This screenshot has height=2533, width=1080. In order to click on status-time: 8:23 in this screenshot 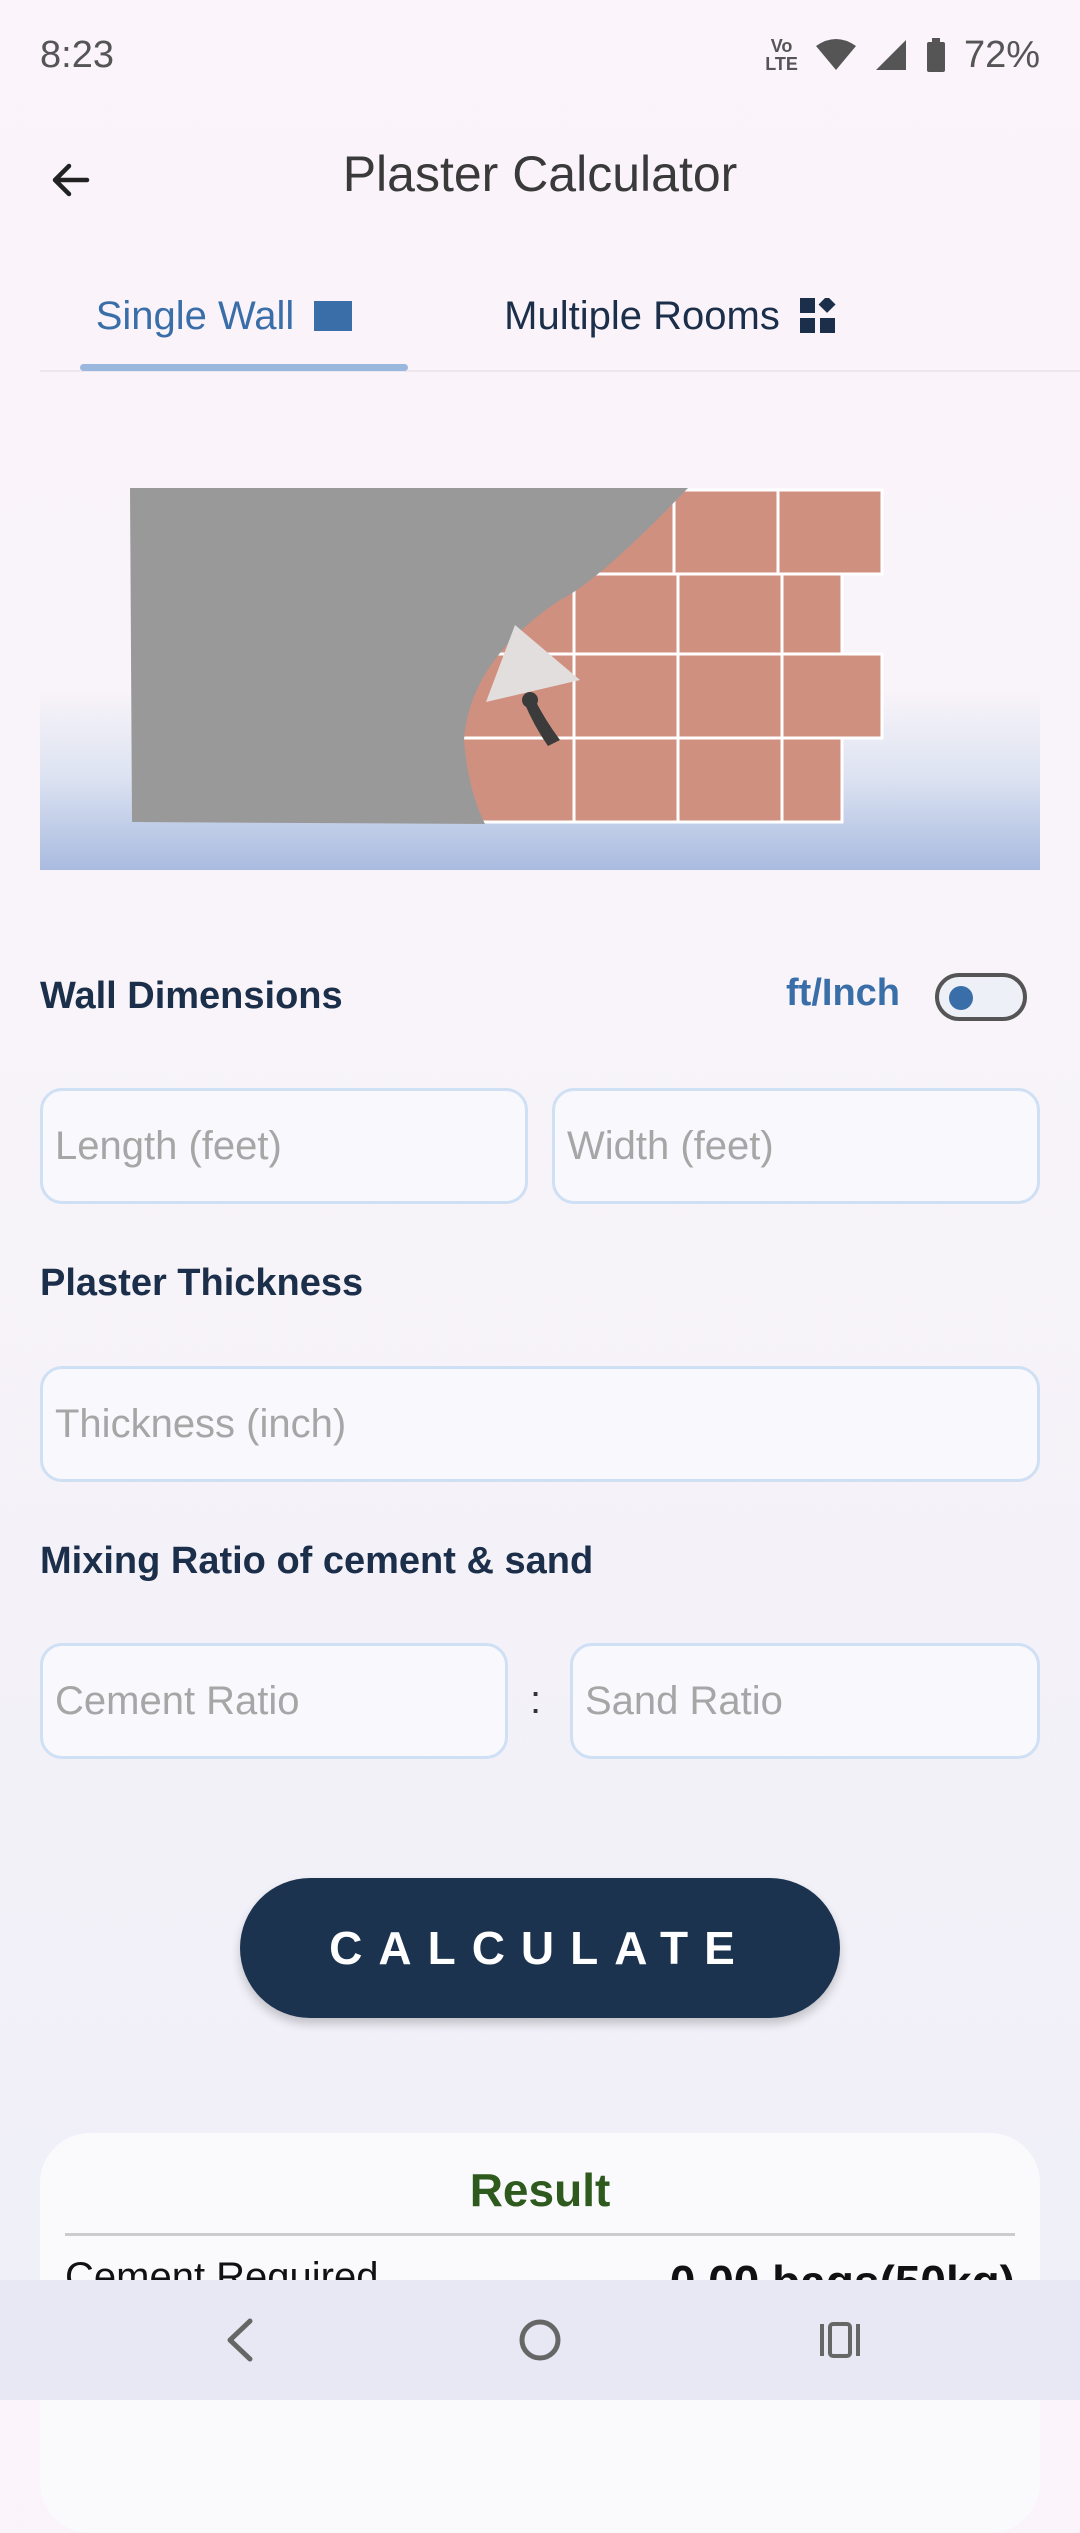, I will do `click(77, 54)`.